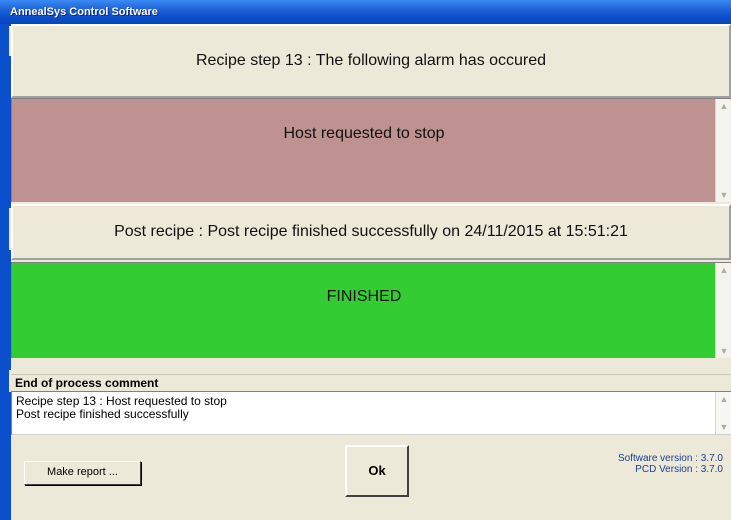 Image resolution: width=731 pixels, height=520 pixels. I want to click on window-title: AnnealSys Control Software, so click(84, 12).